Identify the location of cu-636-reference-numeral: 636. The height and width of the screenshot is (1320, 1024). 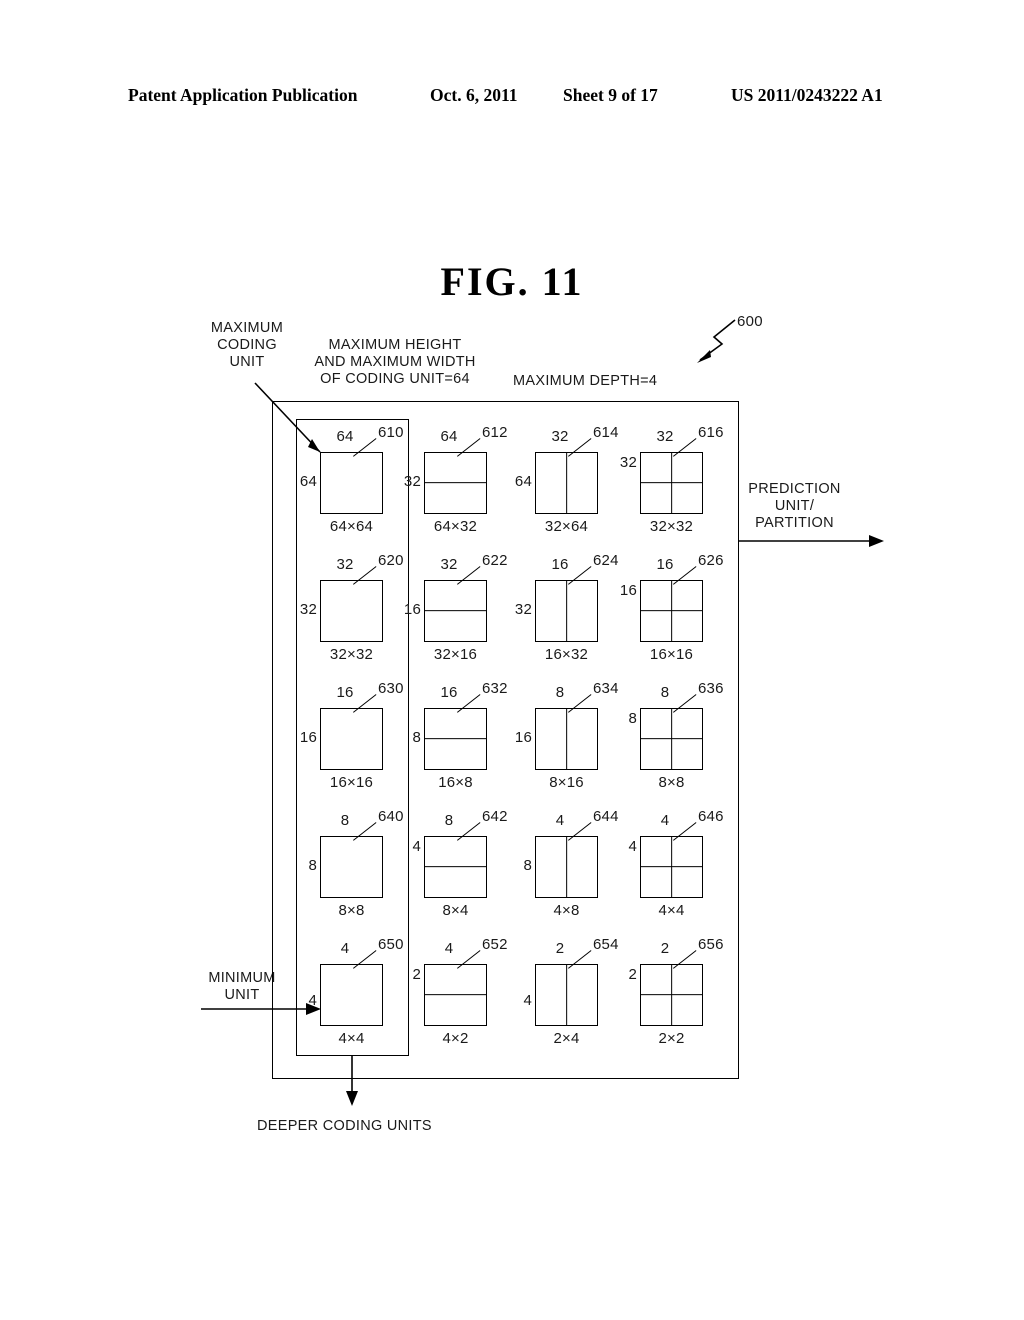
(711, 688).